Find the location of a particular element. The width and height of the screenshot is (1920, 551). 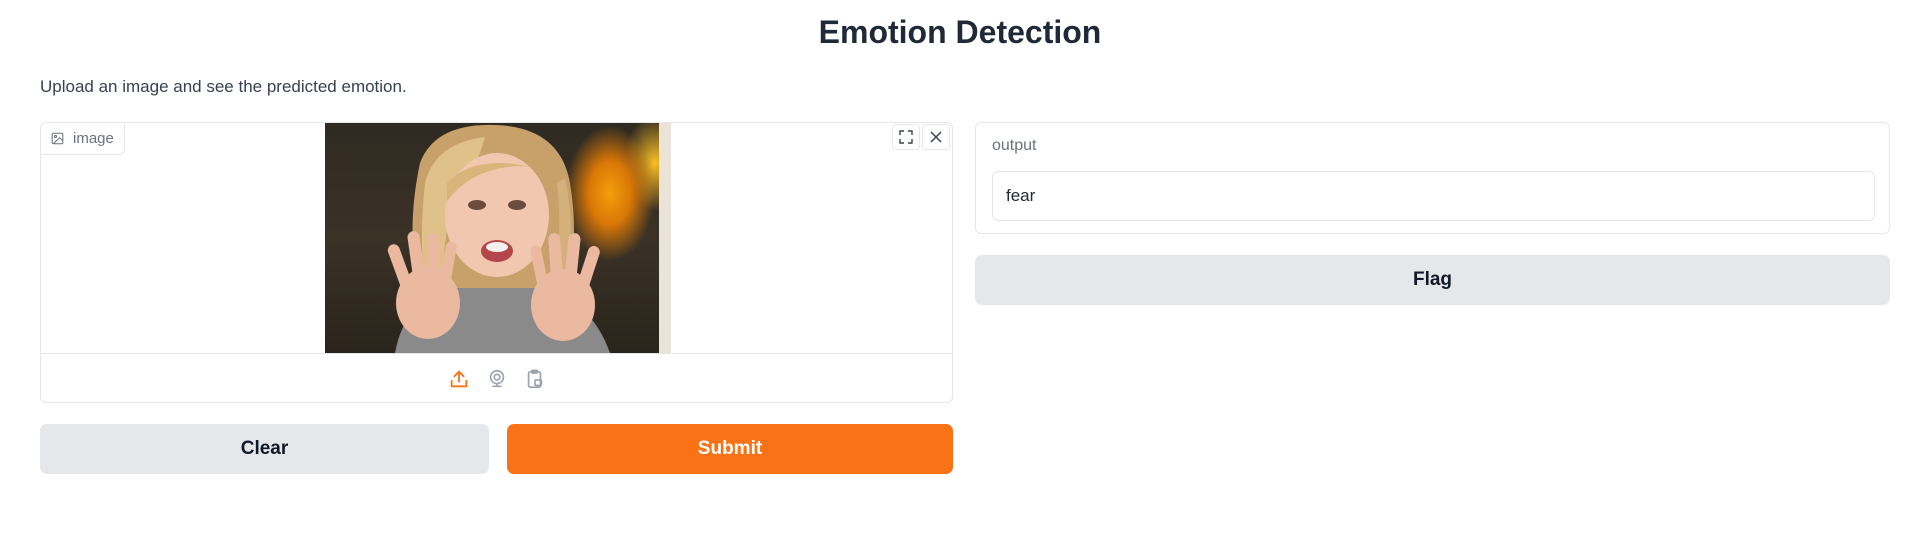

image-input-label: image is located at coordinates (93, 138).